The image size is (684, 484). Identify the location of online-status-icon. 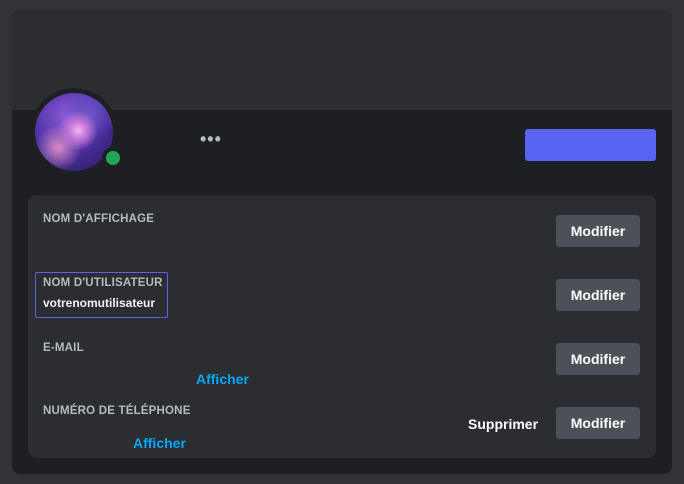
(113, 158).